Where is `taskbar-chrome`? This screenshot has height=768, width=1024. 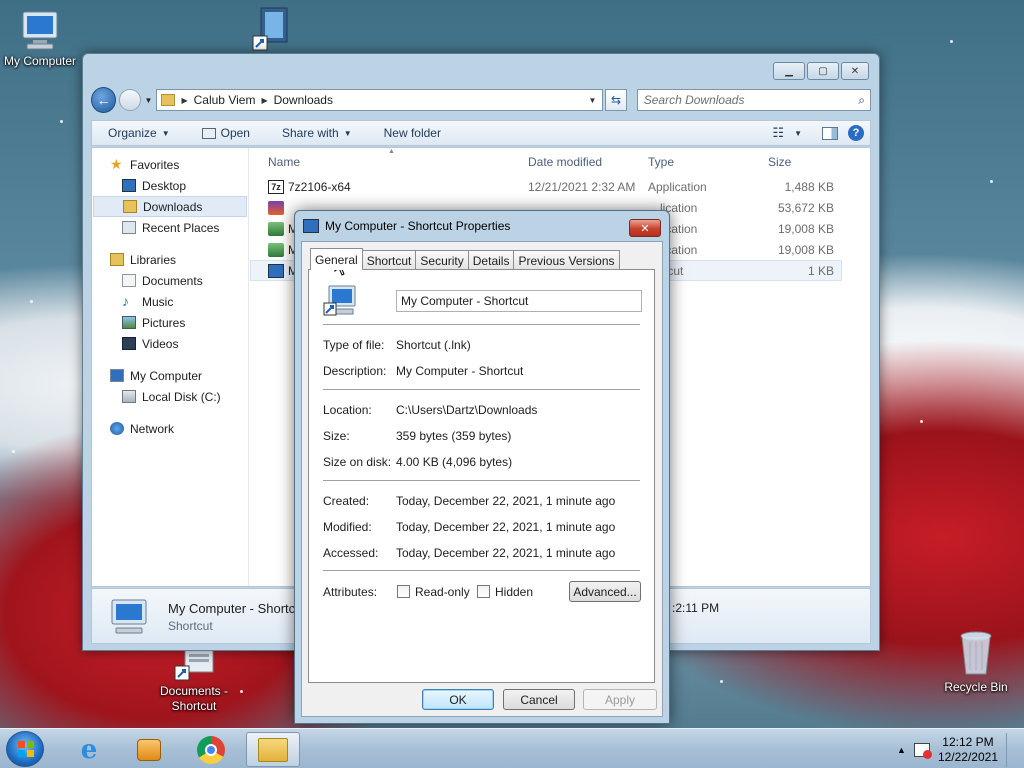
taskbar-chrome is located at coordinates (211, 749).